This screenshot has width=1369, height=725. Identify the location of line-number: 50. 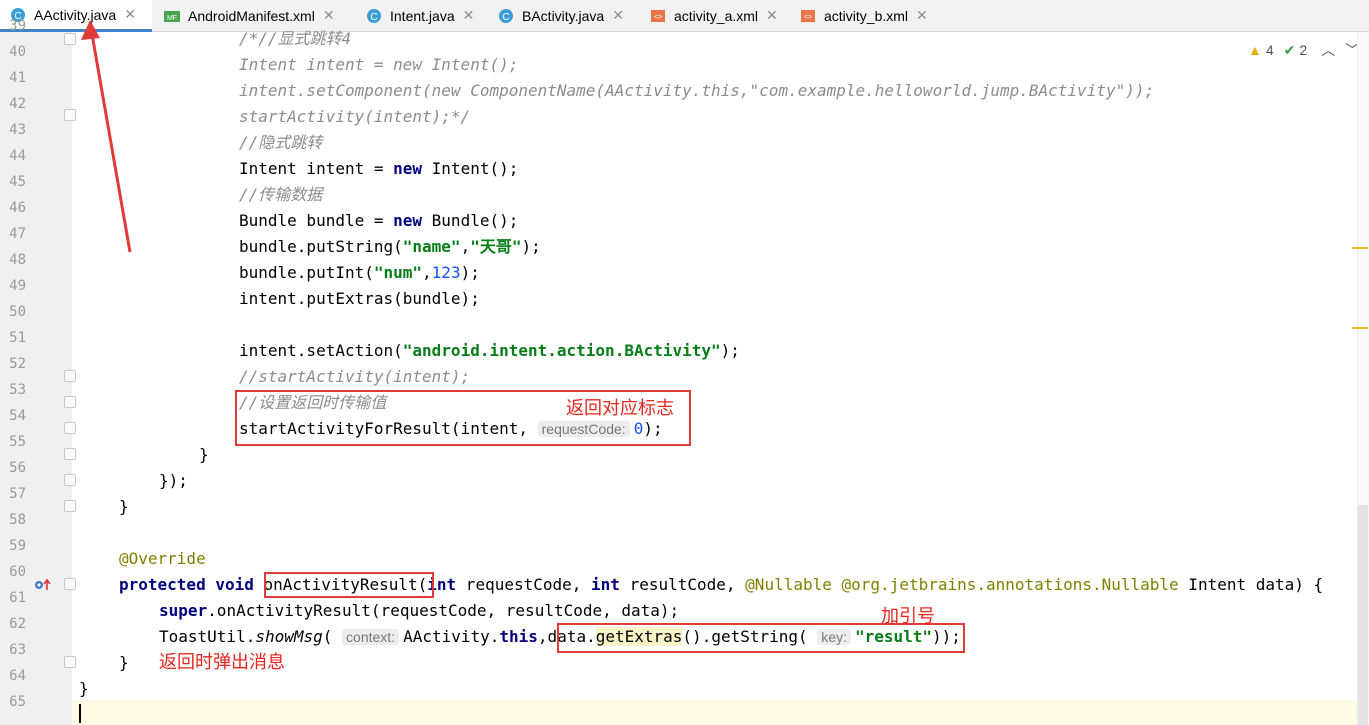
(17, 312).